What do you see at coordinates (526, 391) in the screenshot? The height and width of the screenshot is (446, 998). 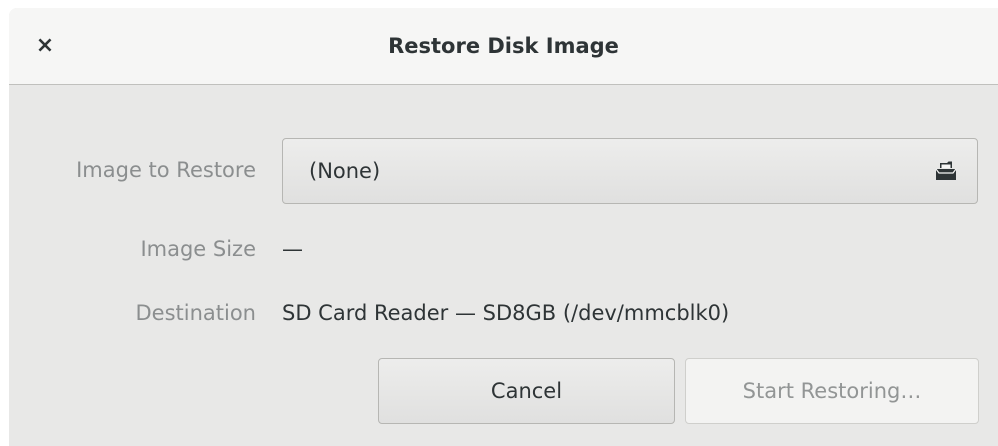 I see `cancel-button: Cancel` at bounding box center [526, 391].